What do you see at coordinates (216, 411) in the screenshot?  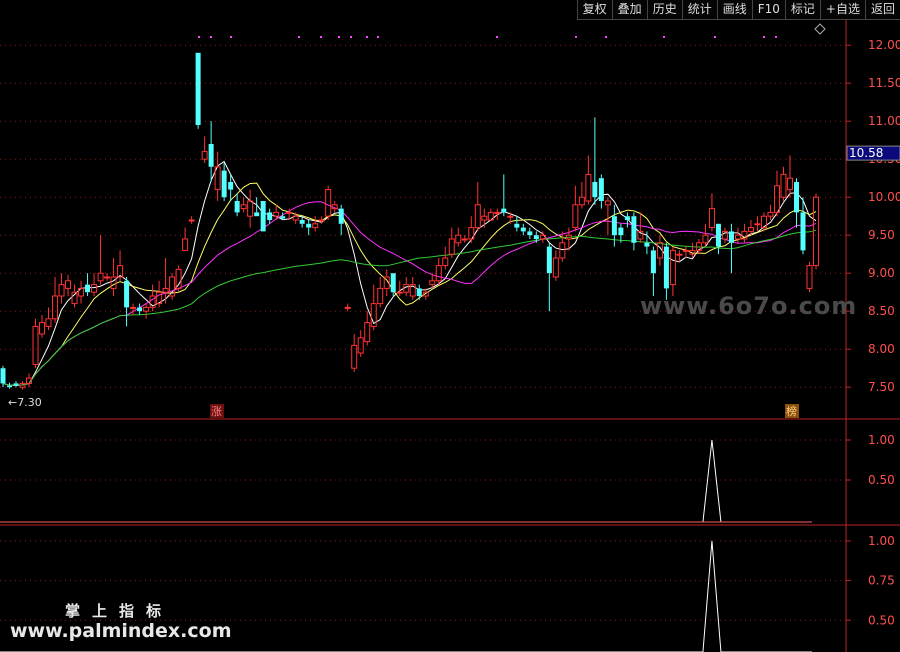 I see `zhang-marker: 涨` at bounding box center [216, 411].